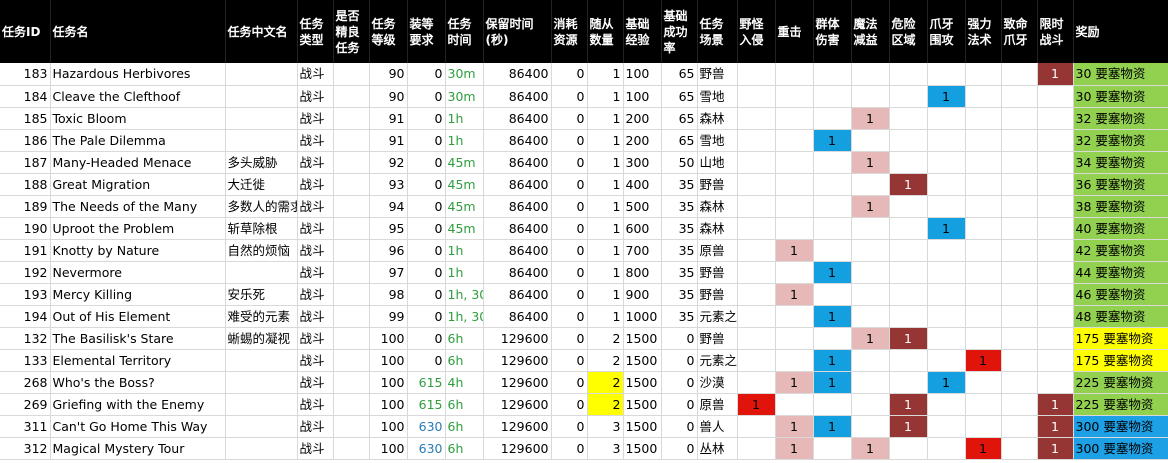 Image resolution: width=1168 pixels, height=463 pixels. What do you see at coordinates (832, 31) in the screenshot?
I see `column-header: 群体伤害` at bounding box center [832, 31].